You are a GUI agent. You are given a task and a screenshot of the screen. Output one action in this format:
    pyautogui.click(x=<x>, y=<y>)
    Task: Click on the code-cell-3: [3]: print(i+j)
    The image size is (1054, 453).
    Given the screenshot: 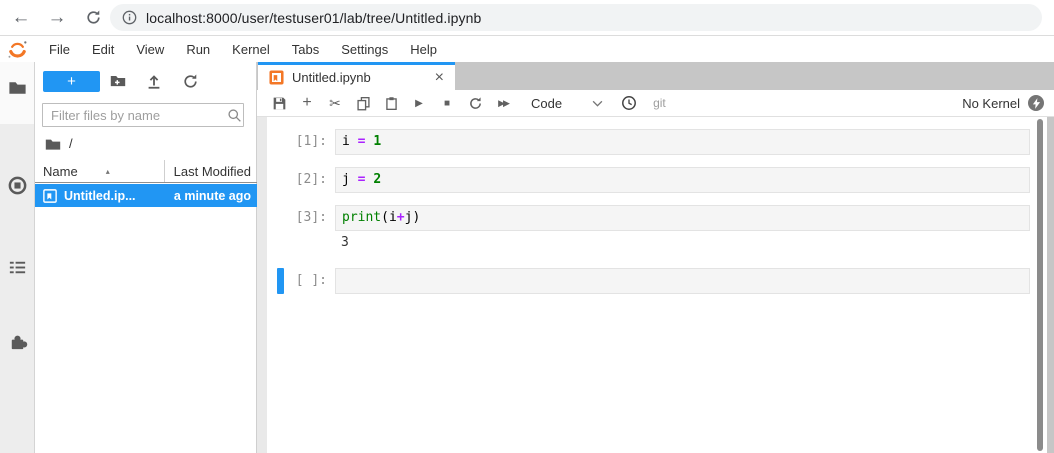 What is the action you would take?
    pyautogui.click(x=648, y=218)
    